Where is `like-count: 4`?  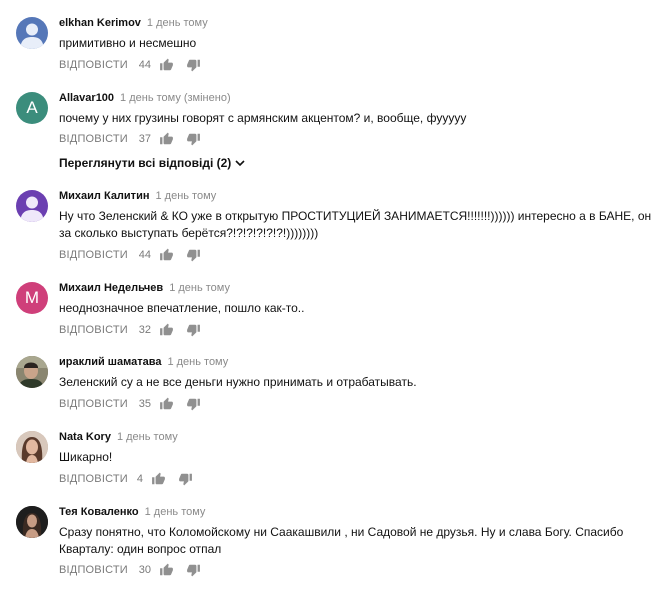
like-count: 4 is located at coordinates (139, 479).